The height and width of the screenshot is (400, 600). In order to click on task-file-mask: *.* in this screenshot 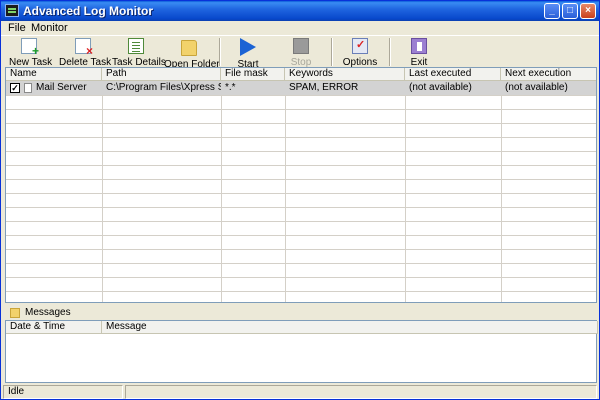, I will do `click(230, 87)`.